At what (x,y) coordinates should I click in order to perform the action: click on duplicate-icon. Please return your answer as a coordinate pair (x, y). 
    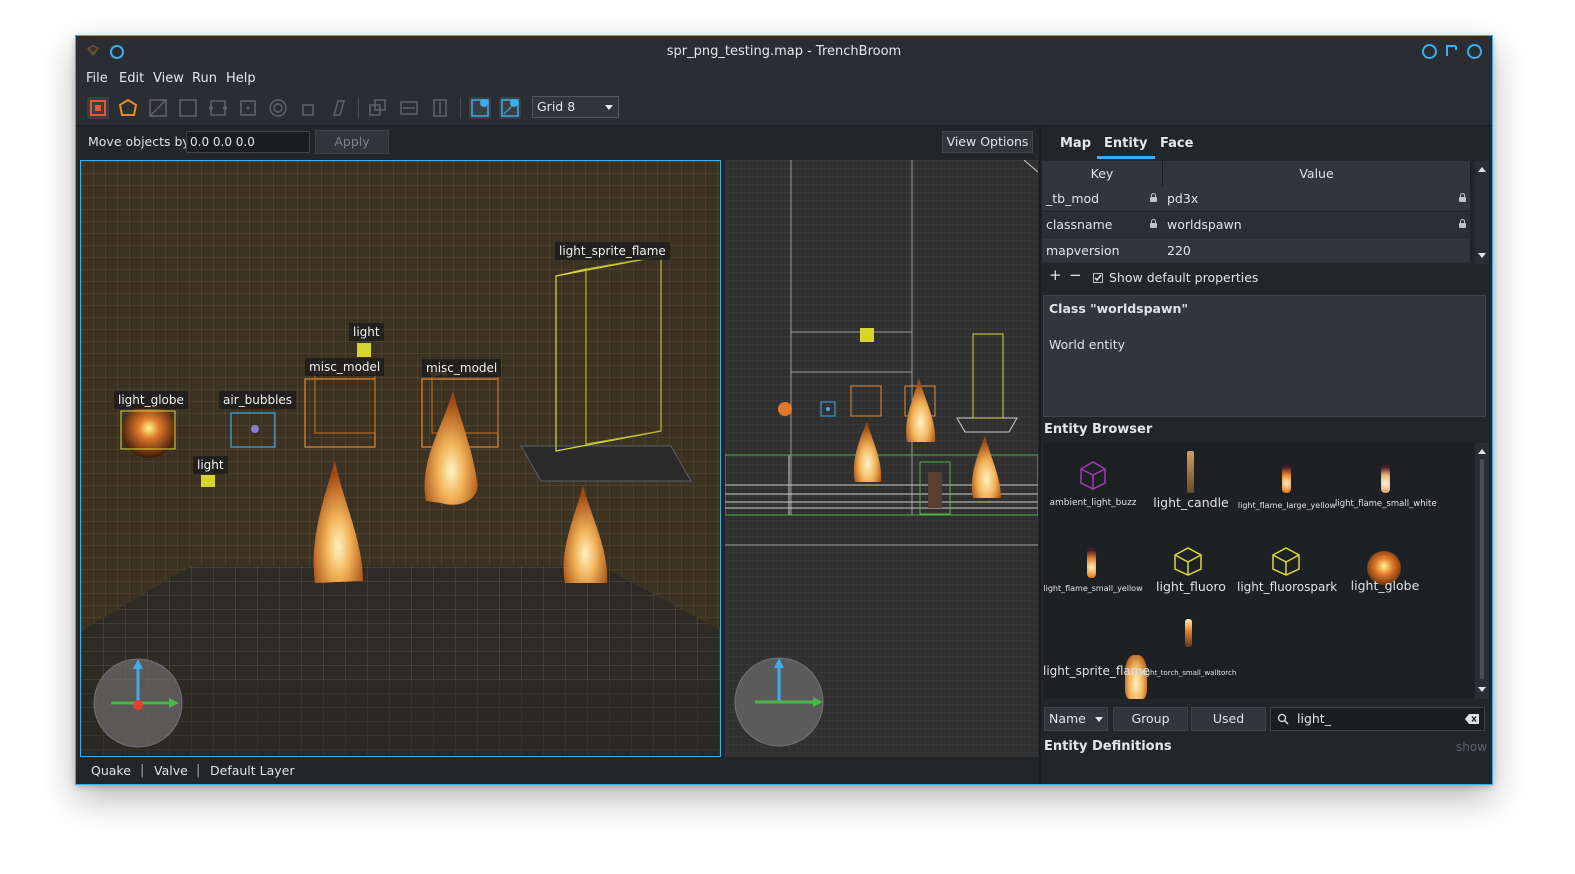
    Looking at the image, I should click on (338, 108).